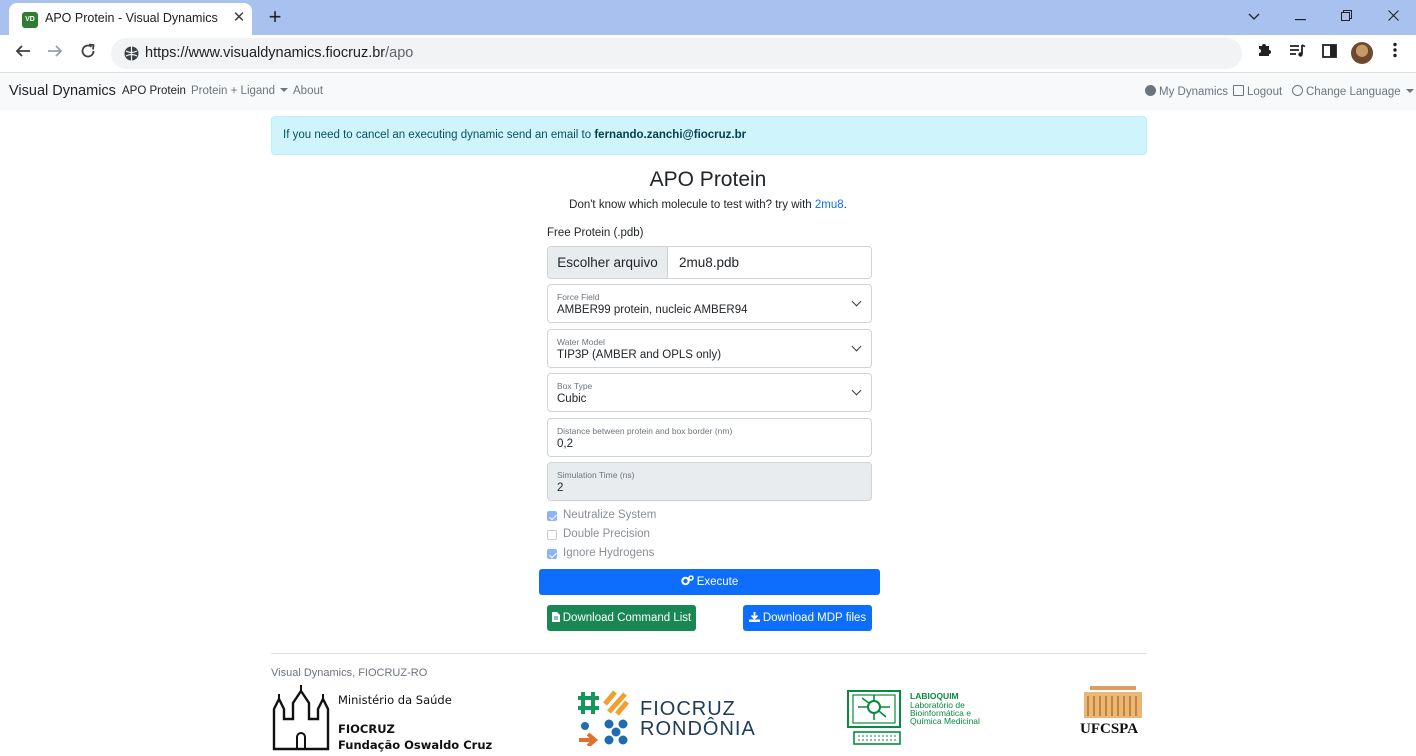 Image resolution: width=1416 pixels, height=756 pixels. What do you see at coordinates (603, 718) in the screenshot?
I see `fiocruz-rondonia-mark-icon` at bounding box center [603, 718].